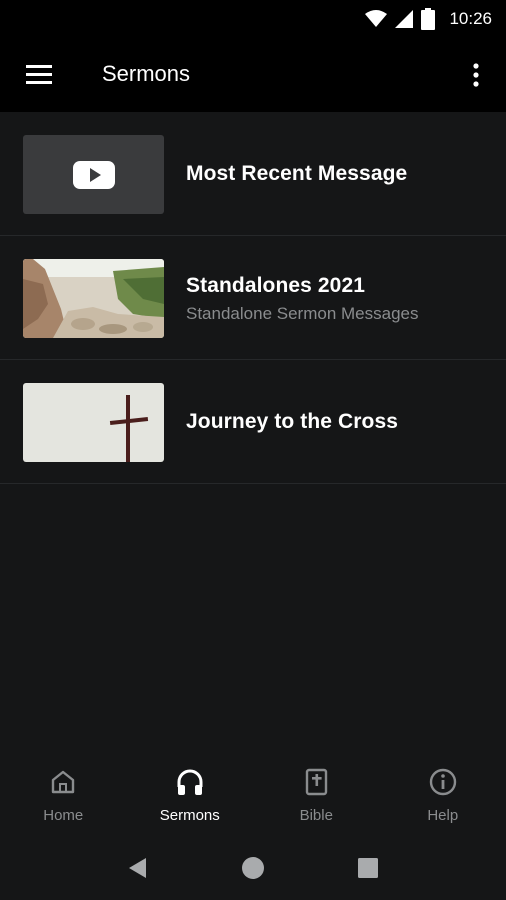 Image resolution: width=506 pixels, height=900 pixels. I want to click on info-icon, so click(442, 782).